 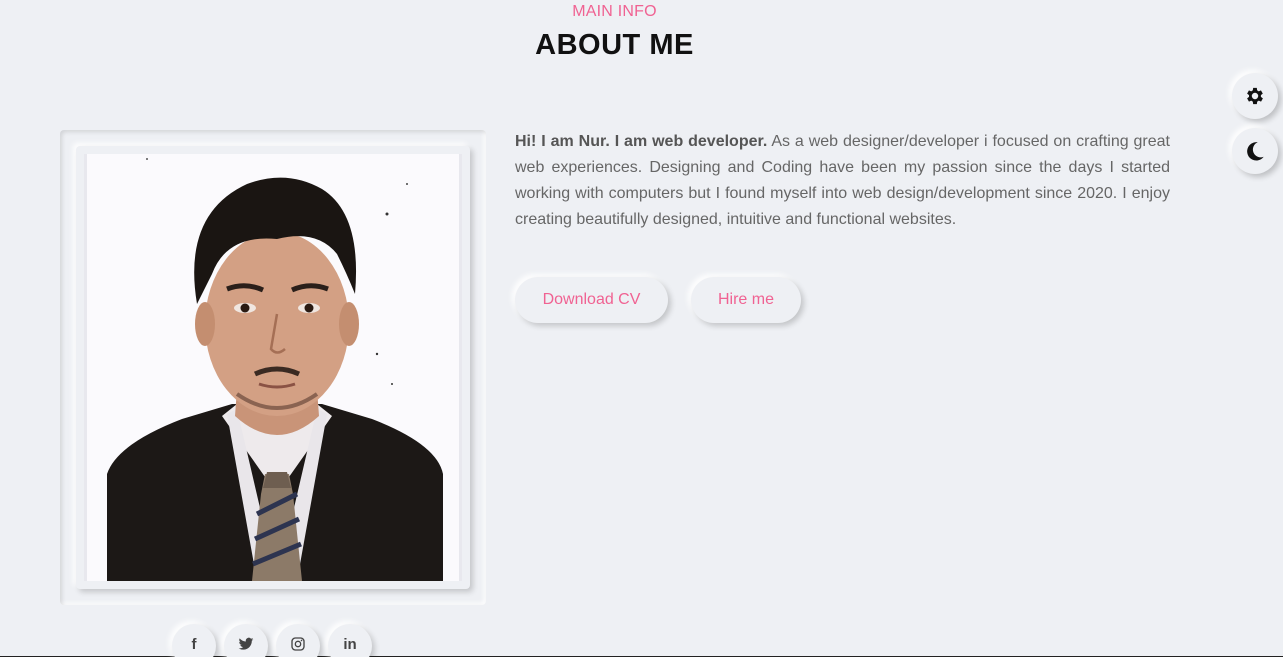 I want to click on twitter-button, so click(x=246, y=640).